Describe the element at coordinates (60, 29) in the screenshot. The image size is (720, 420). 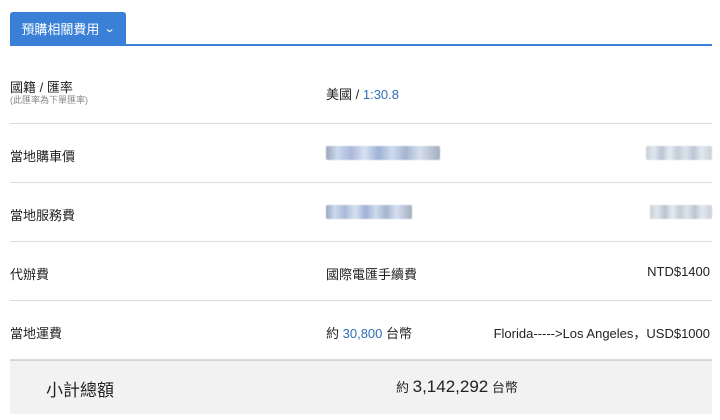
I see `tab-label: 預購相關費用` at that location.